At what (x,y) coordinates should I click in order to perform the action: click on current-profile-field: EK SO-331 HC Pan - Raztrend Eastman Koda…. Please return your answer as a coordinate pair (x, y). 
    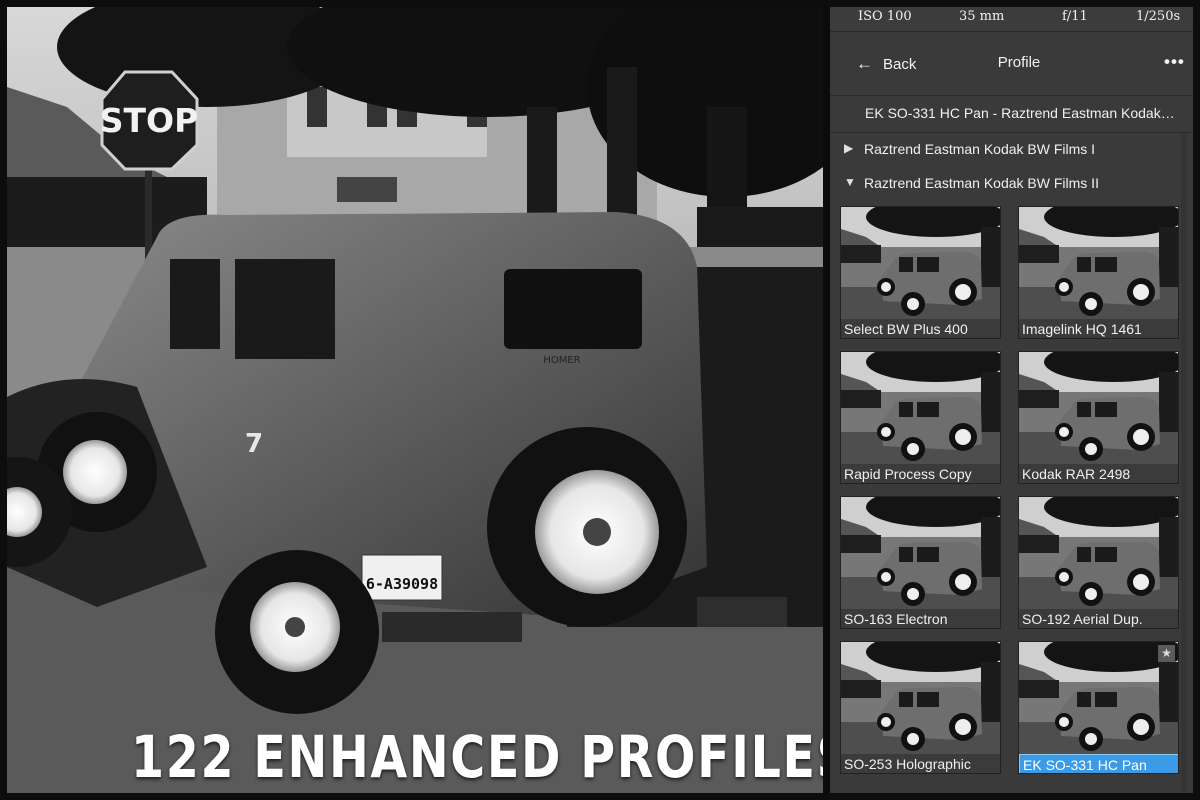
    Looking at the image, I should click on (1011, 114).